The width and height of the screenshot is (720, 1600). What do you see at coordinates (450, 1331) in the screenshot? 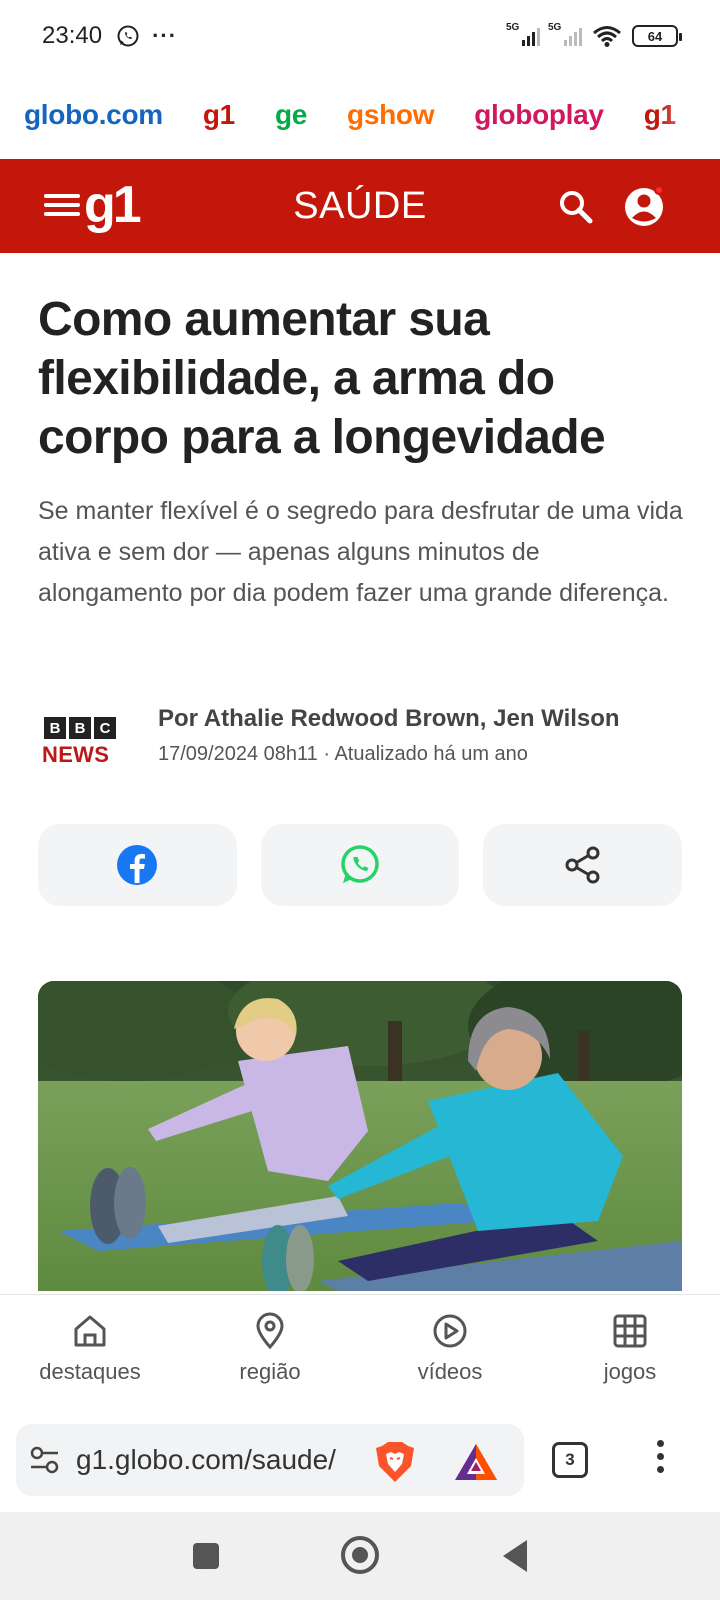
I see `play-circle-icon` at bounding box center [450, 1331].